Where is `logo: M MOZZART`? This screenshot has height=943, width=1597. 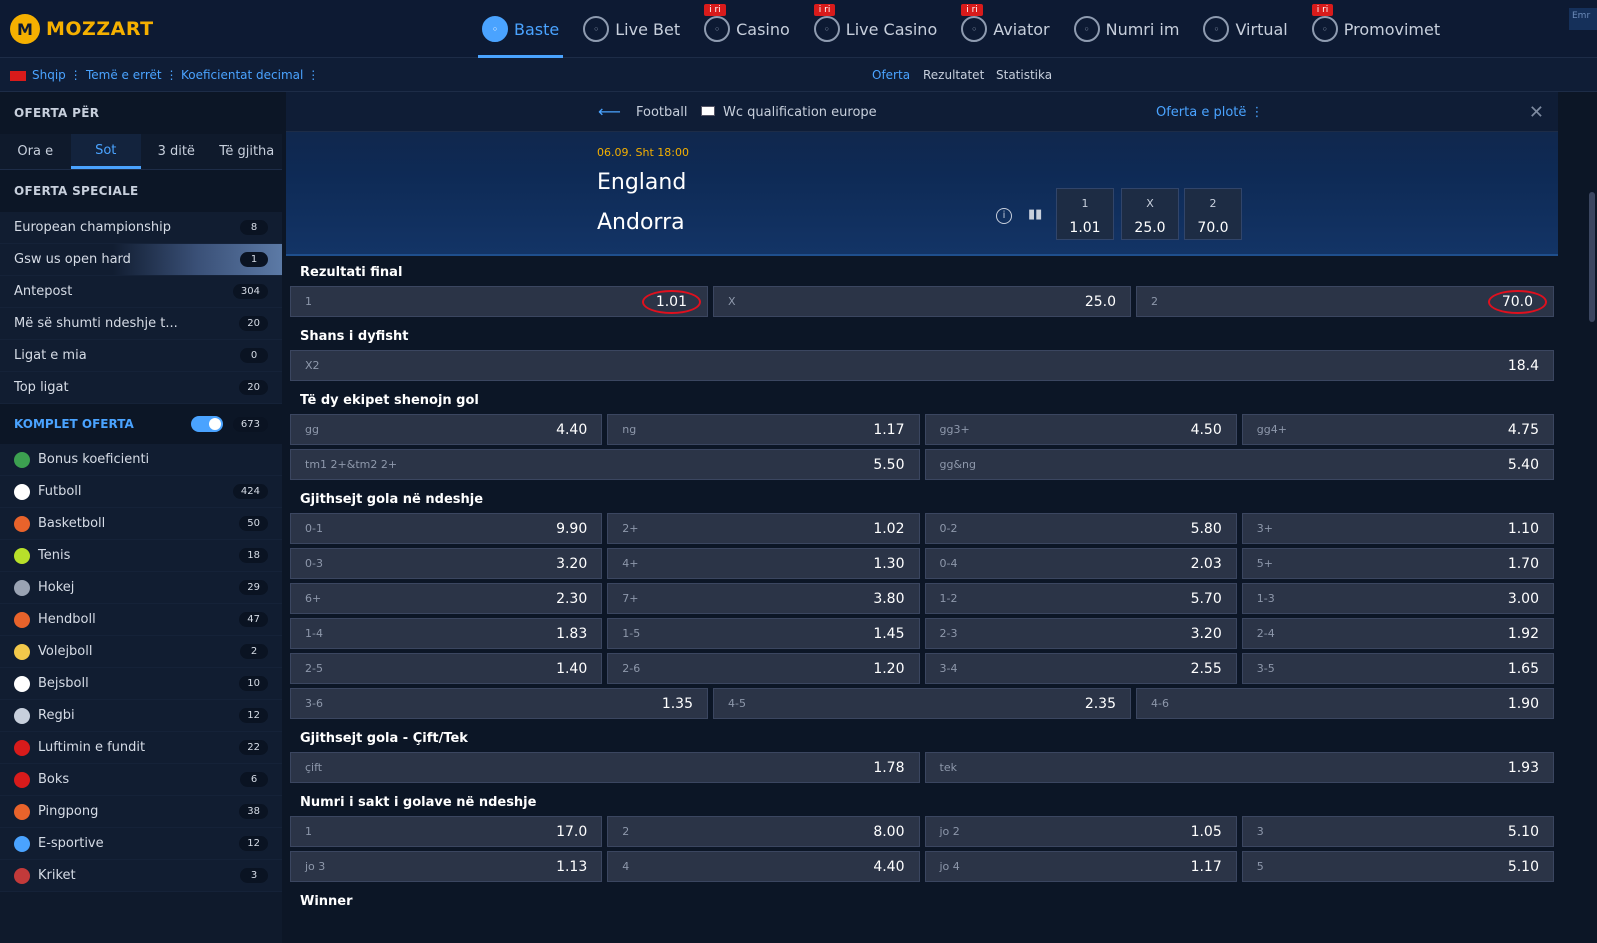
logo: M MOZZART is located at coordinates (82, 29).